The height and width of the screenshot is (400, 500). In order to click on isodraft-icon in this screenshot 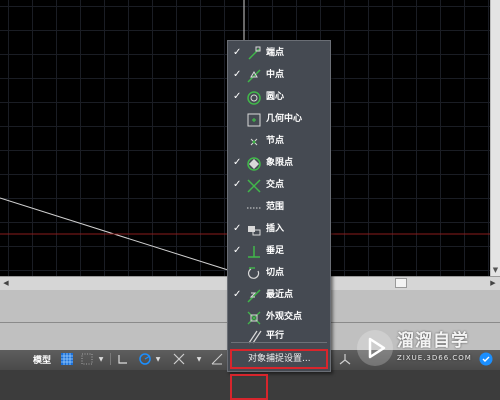, I will do `click(217, 359)`.